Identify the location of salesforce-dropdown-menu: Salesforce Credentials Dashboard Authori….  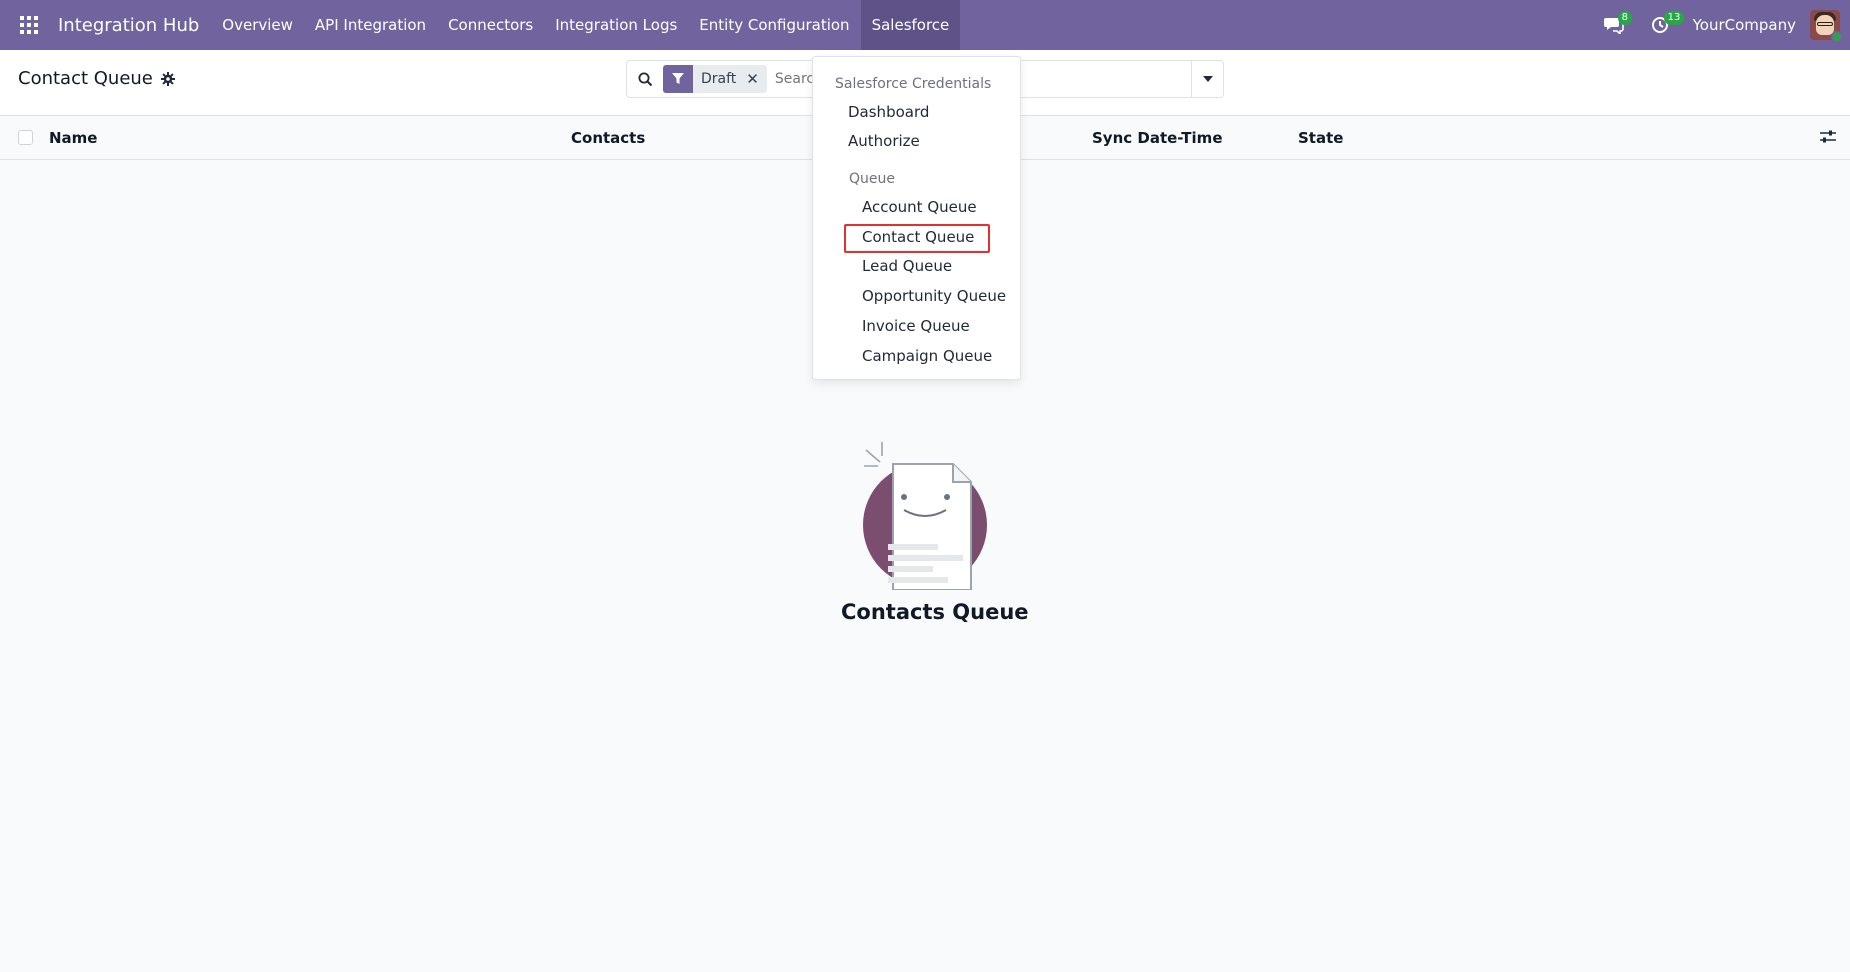
(916, 218).